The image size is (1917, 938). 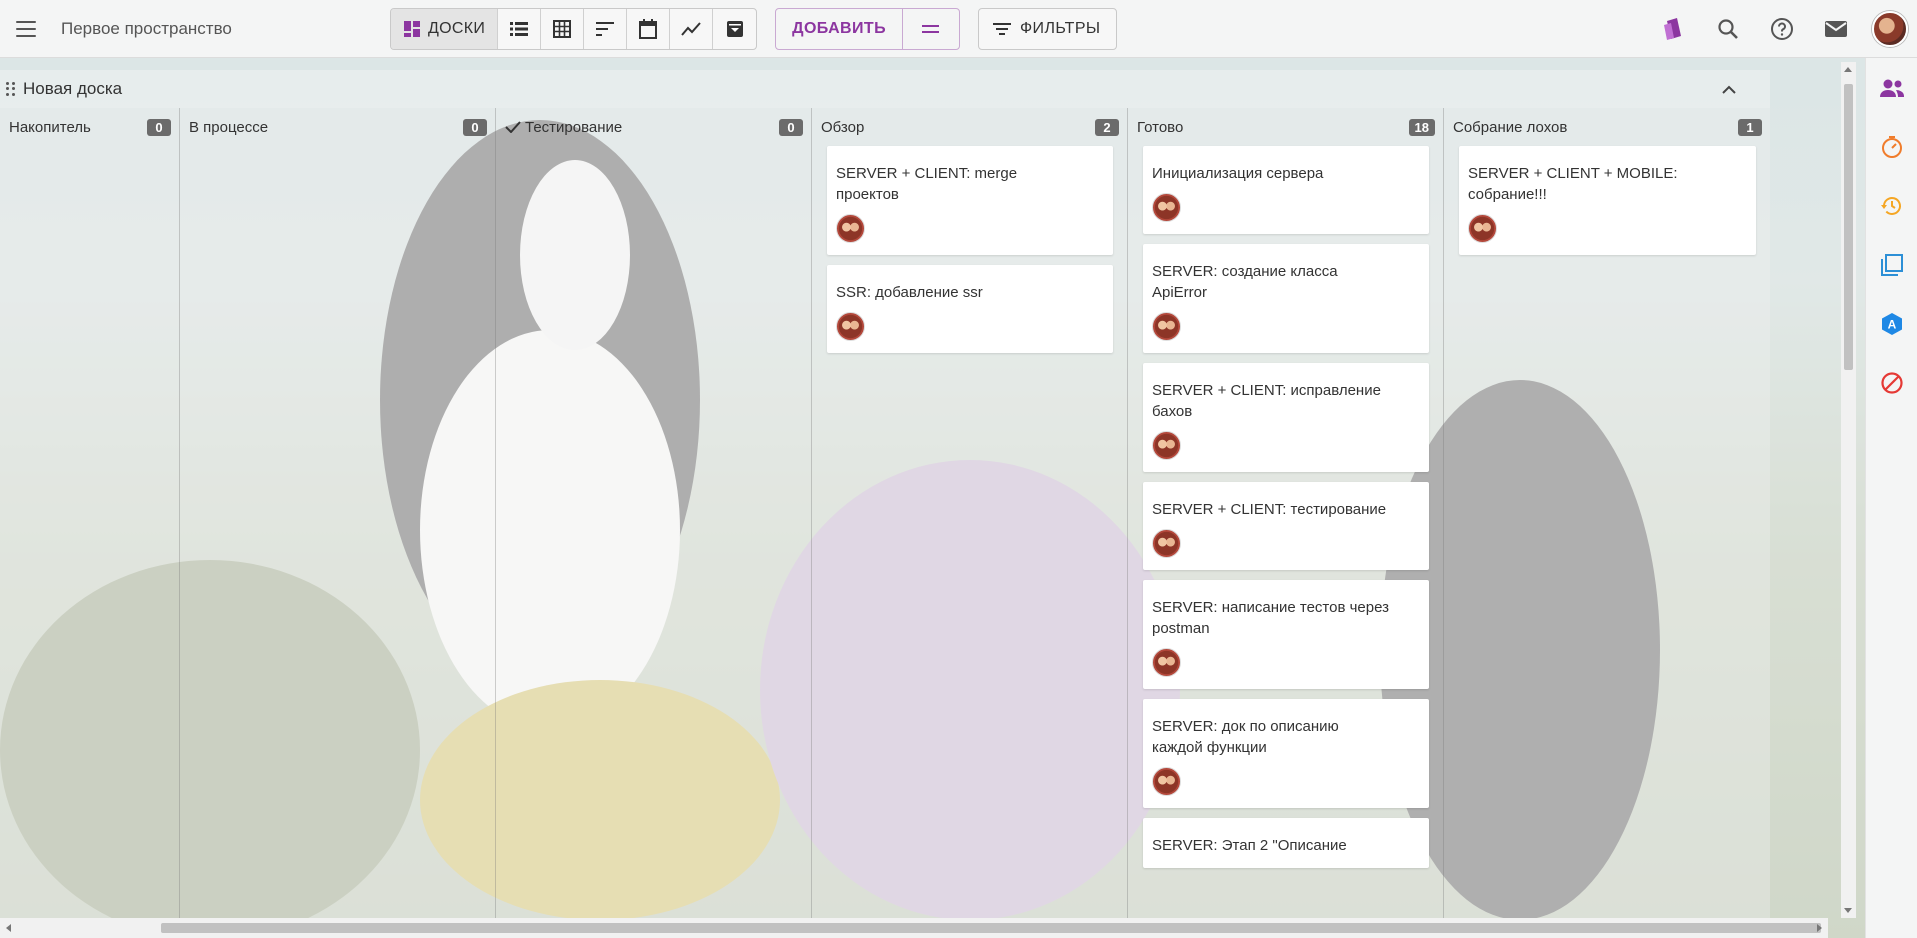 What do you see at coordinates (90, 513) in the screenshot?
I see `column-backlog: Накопитель 0` at bounding box center [90, 513].